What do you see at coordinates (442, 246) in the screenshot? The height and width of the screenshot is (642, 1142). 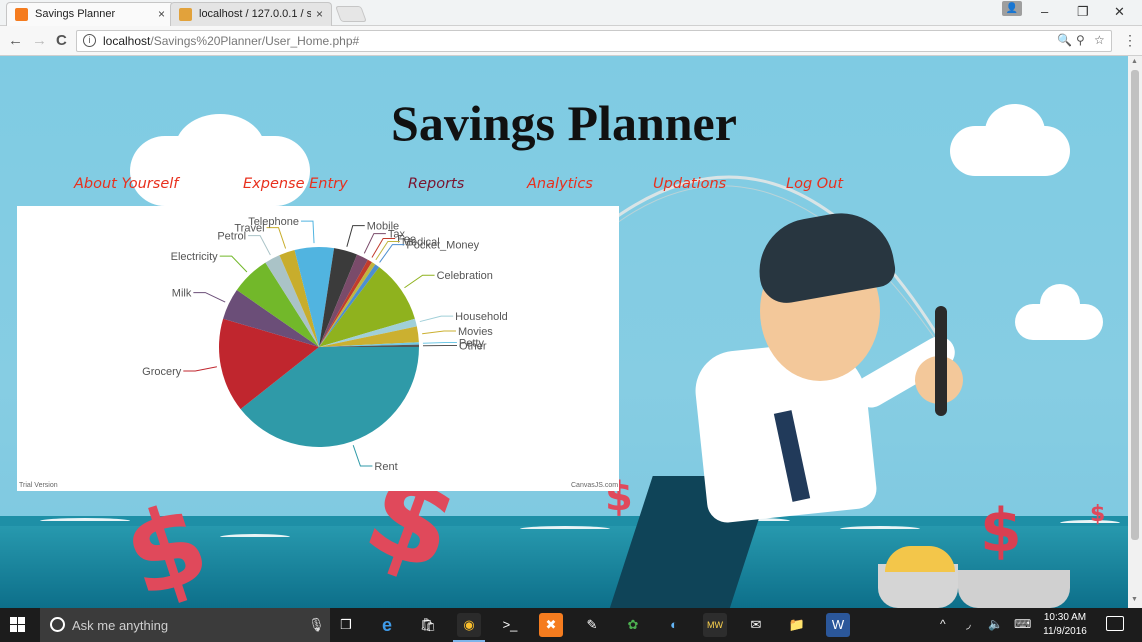 I see `pie-label-pocket-money: Pocket_Money` at bounding box center [442, 246].